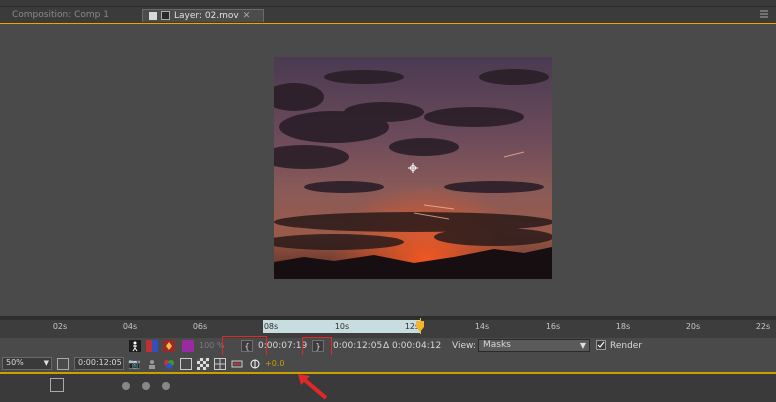 The height and width of the screenshot is (402, 776). I want to click on annotation-arrow-icon, so click(313, 387).